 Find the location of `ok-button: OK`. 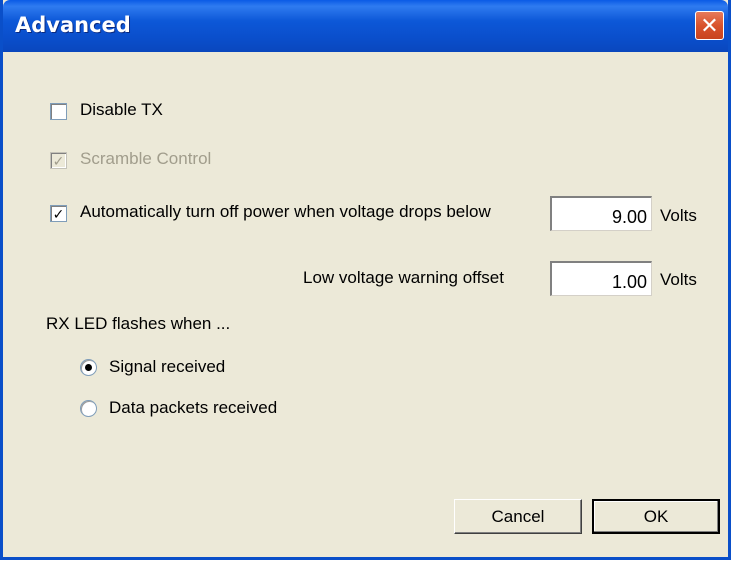

ok-button: OK is located at coordinates (656, 516).